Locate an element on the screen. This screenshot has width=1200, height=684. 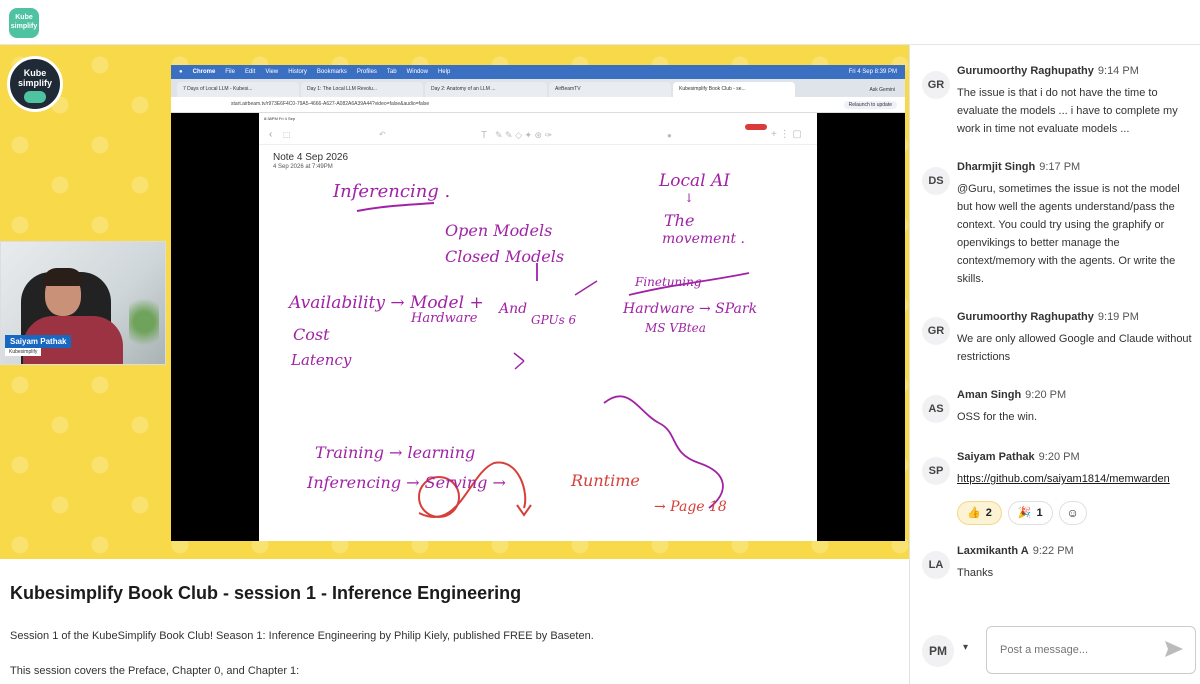
reactions-bar: 👍 2 🎉 1 ☺ is located at coordinates (1022, 513).